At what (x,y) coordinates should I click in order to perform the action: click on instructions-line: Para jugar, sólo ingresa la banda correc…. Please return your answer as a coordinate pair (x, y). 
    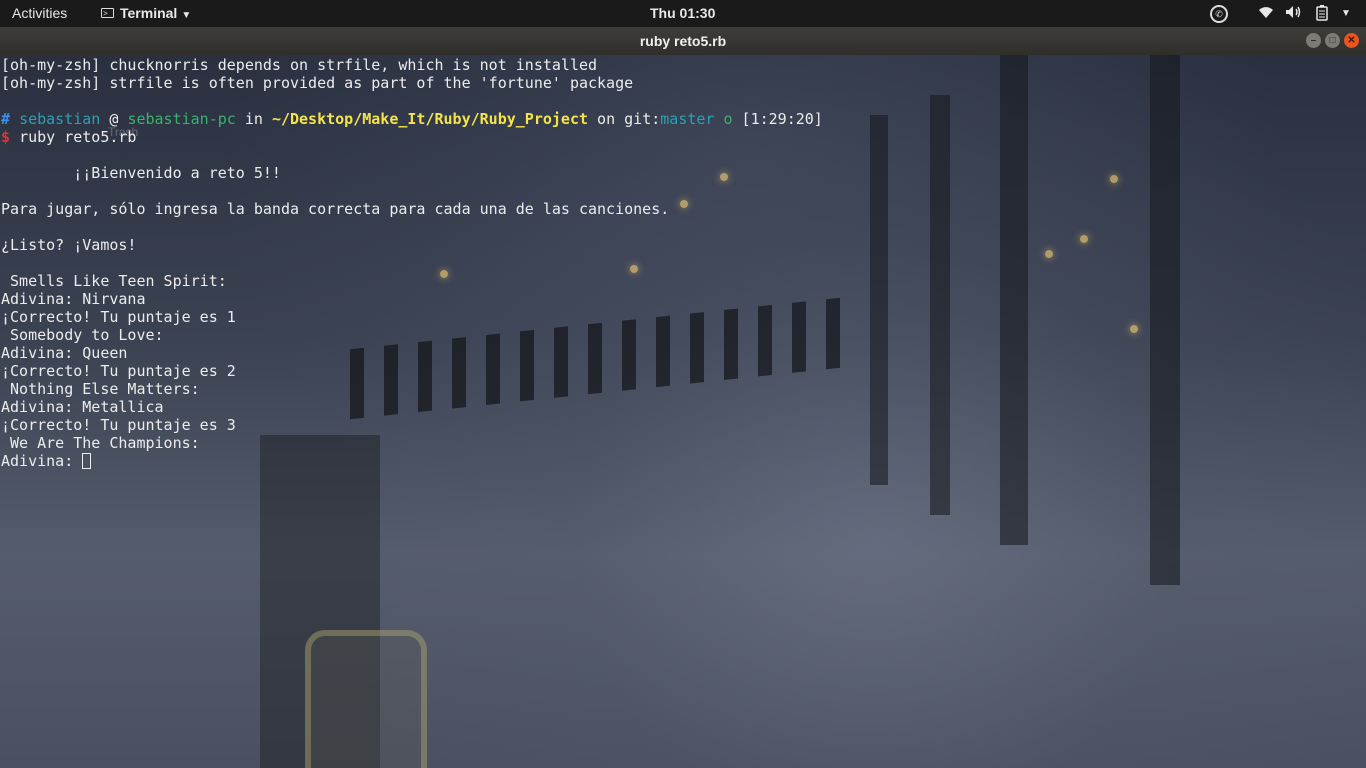
    Looking at the image, I should click on (335, 209).